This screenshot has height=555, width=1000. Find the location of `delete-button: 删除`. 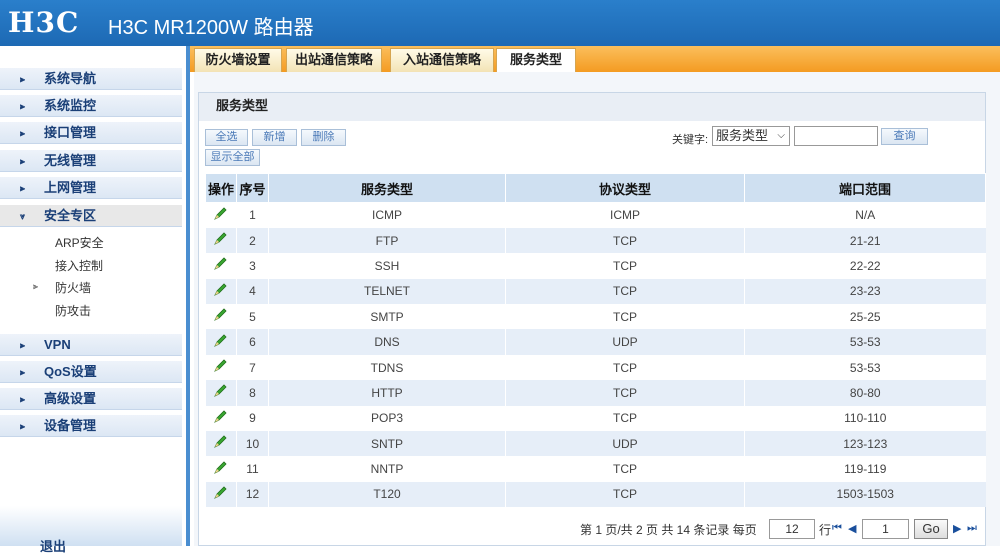

delete-button: 删除 is located at coordinates (323, 137).